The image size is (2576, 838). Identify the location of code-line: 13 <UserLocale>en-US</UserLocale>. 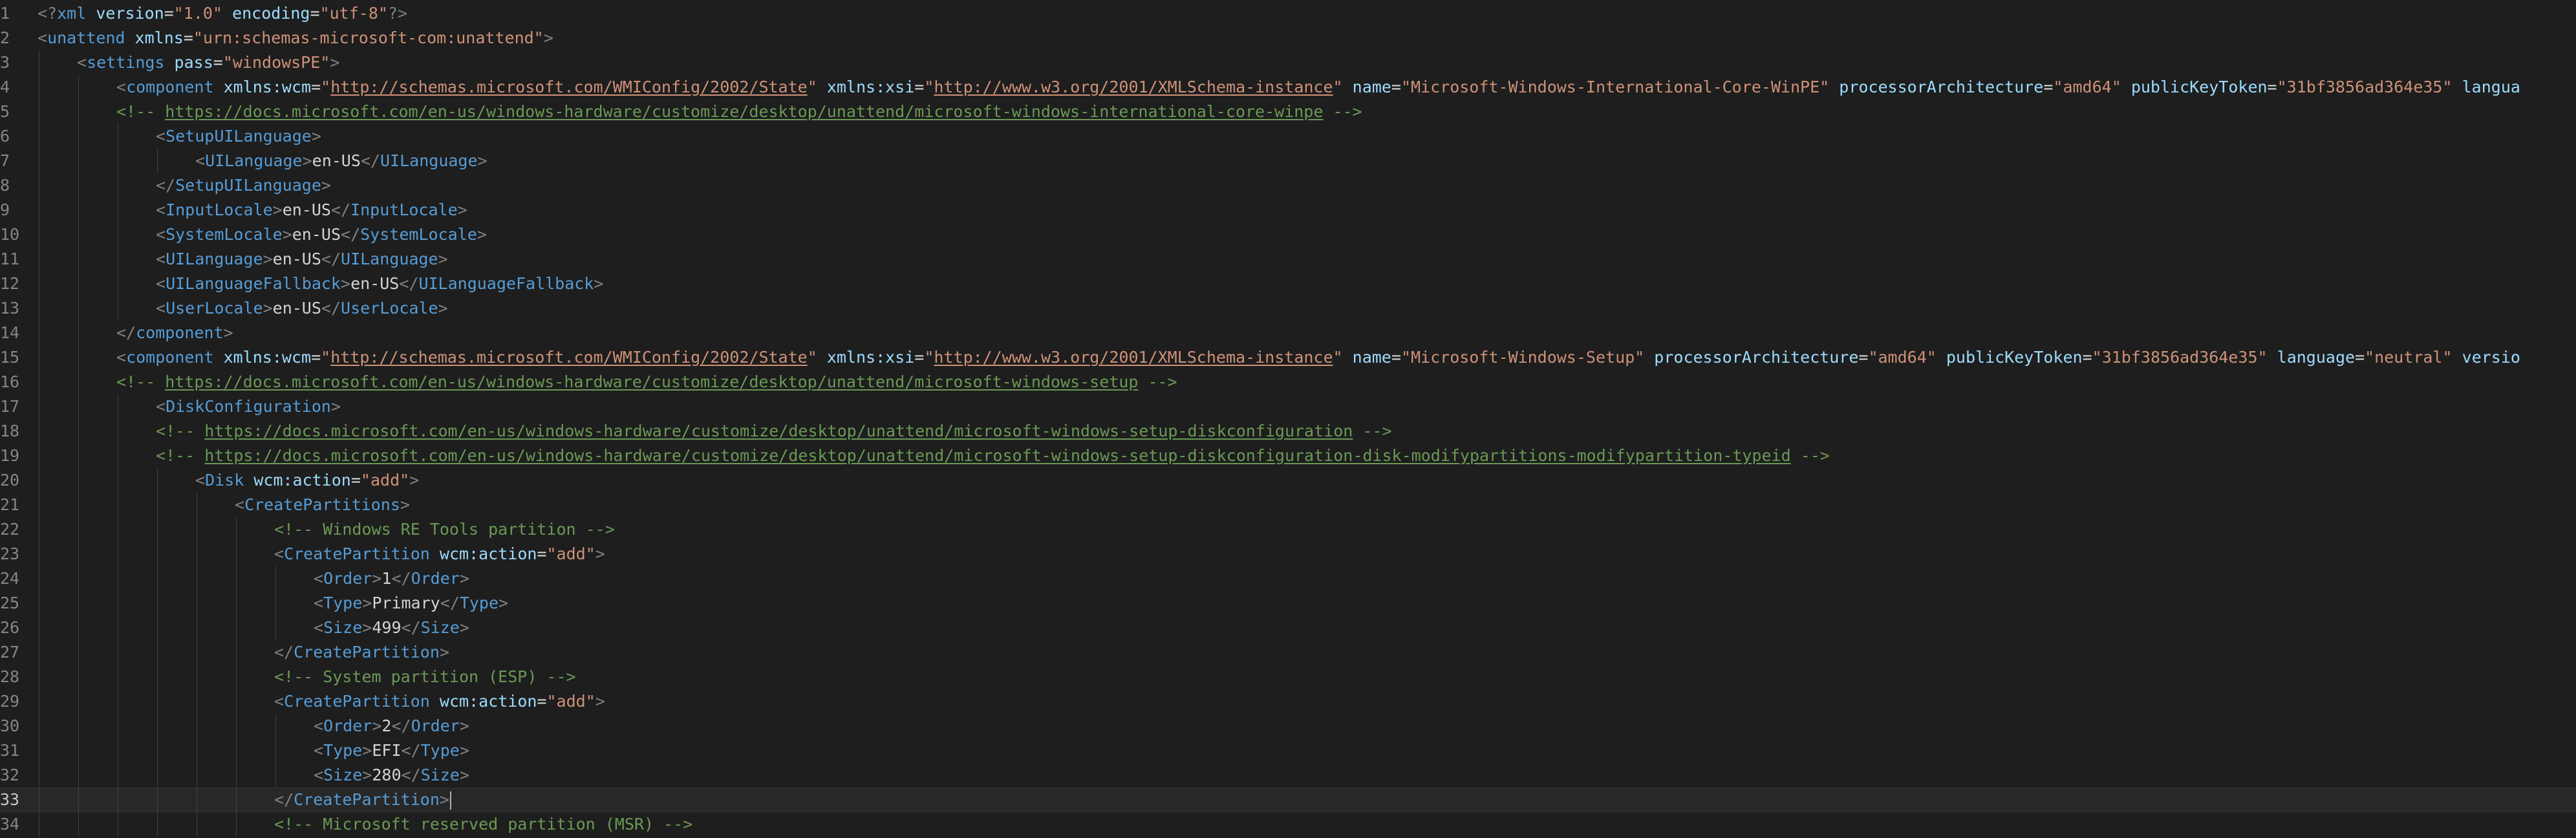
(1288, 308).